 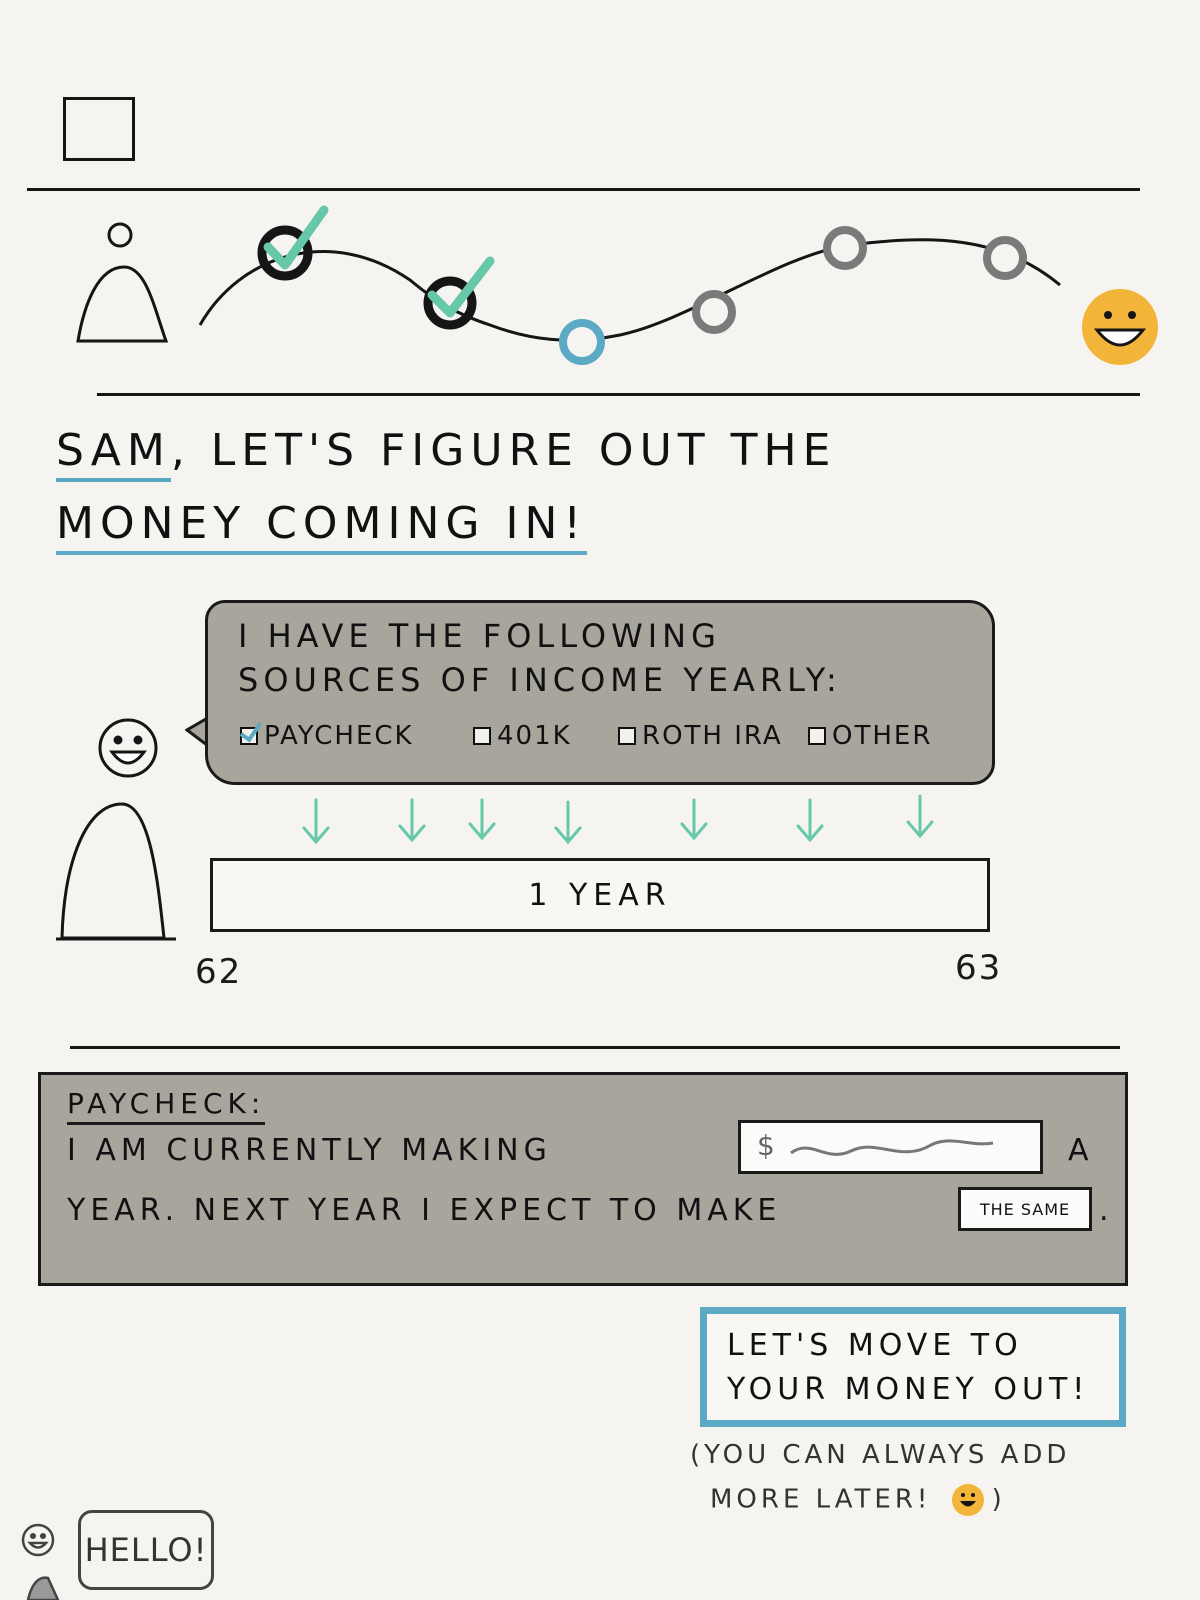 What do you see at coordinates (249, 736) in the screenshot?
I see `paycheck-checkbox` at bounding box center [249, 736].